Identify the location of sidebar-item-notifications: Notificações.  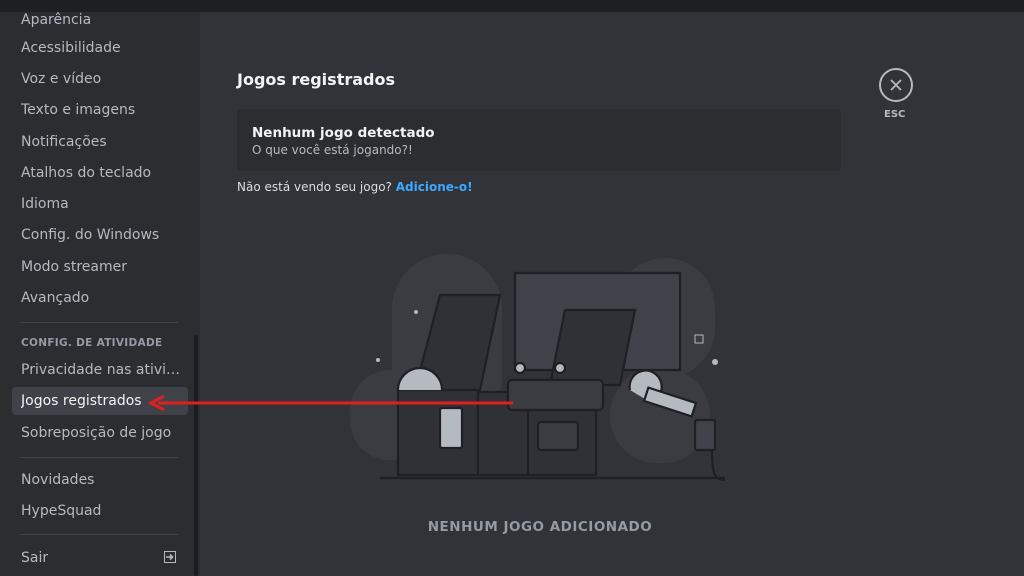
(100, 142).